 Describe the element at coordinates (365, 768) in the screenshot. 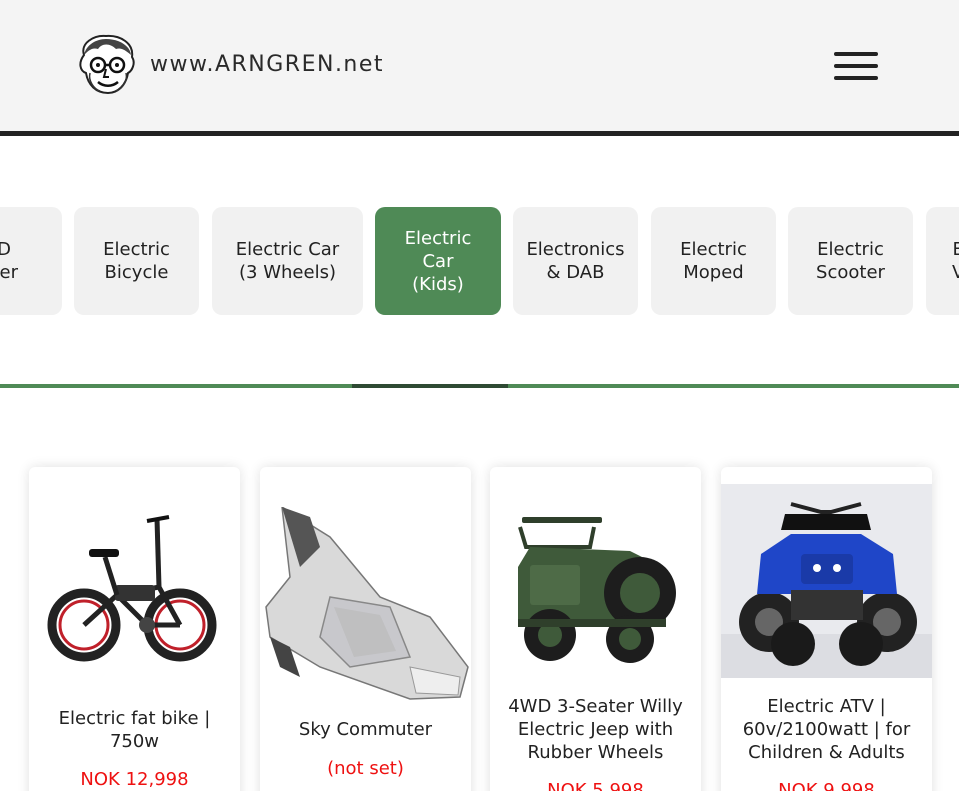

I see `product-price: (not set)` at that location.